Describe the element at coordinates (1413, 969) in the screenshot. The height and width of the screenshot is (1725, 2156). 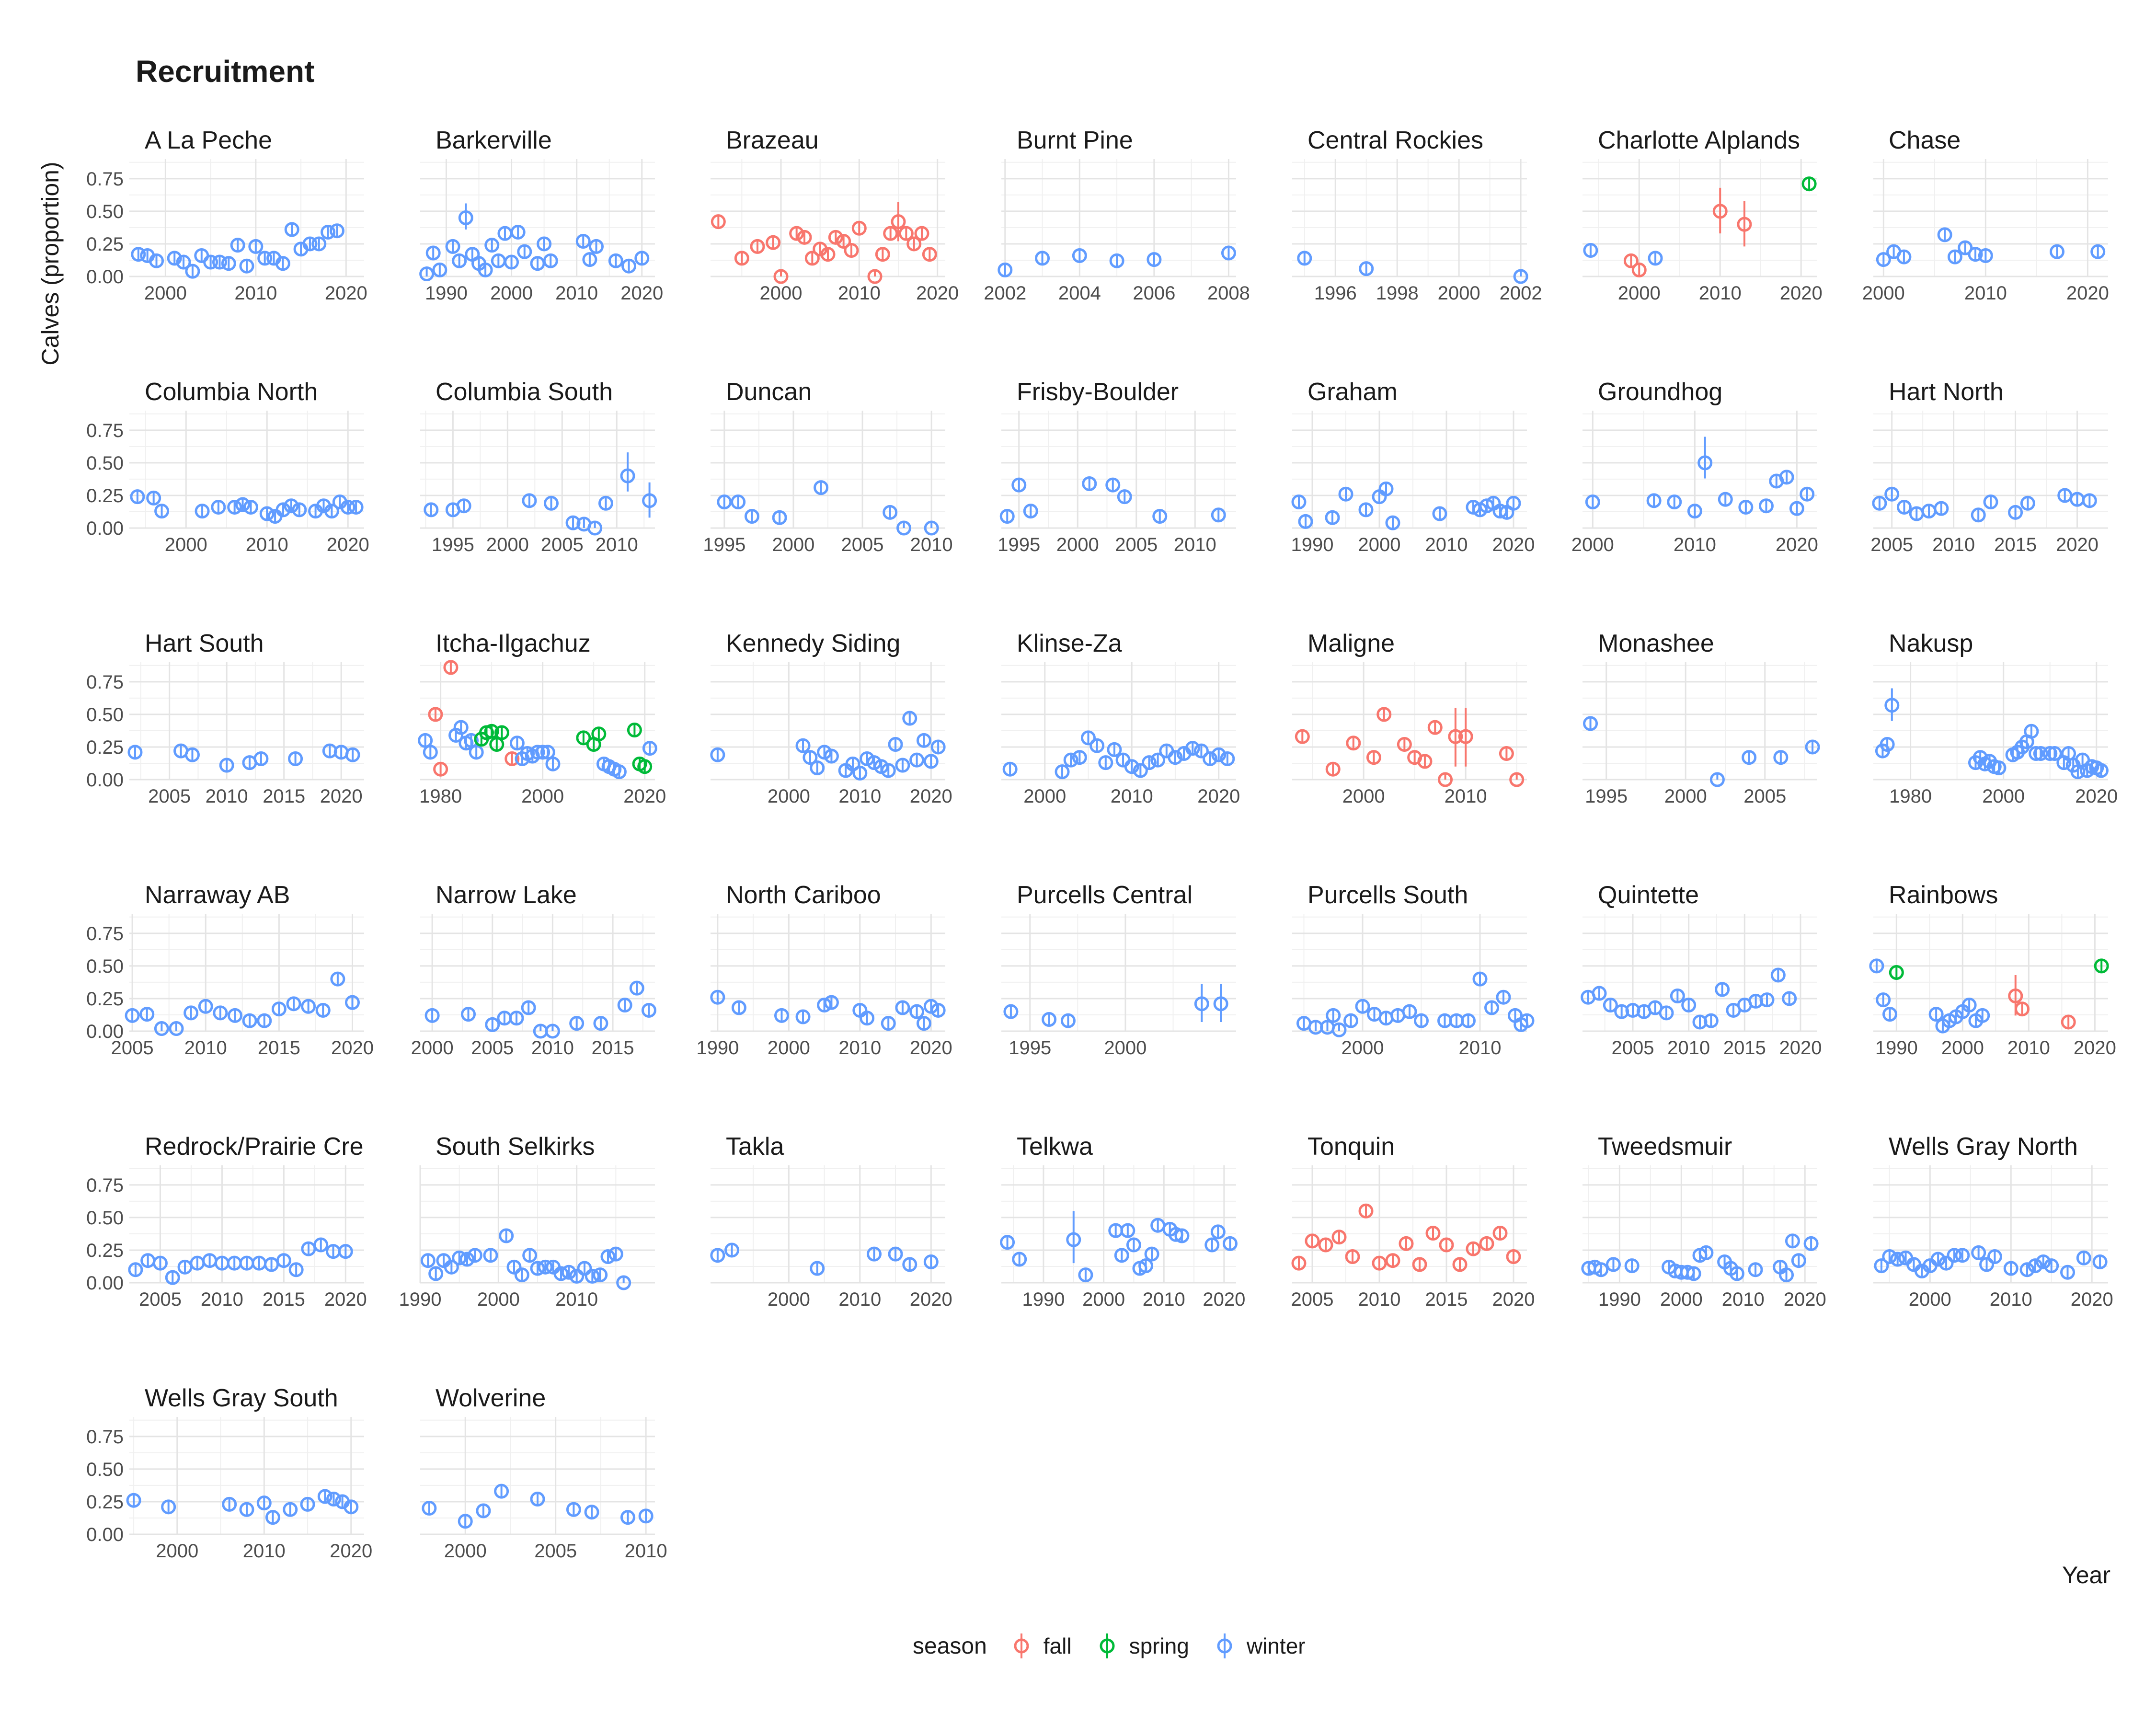
I see `panel-purcells-south: Purcells South 2000 2010` at that location.